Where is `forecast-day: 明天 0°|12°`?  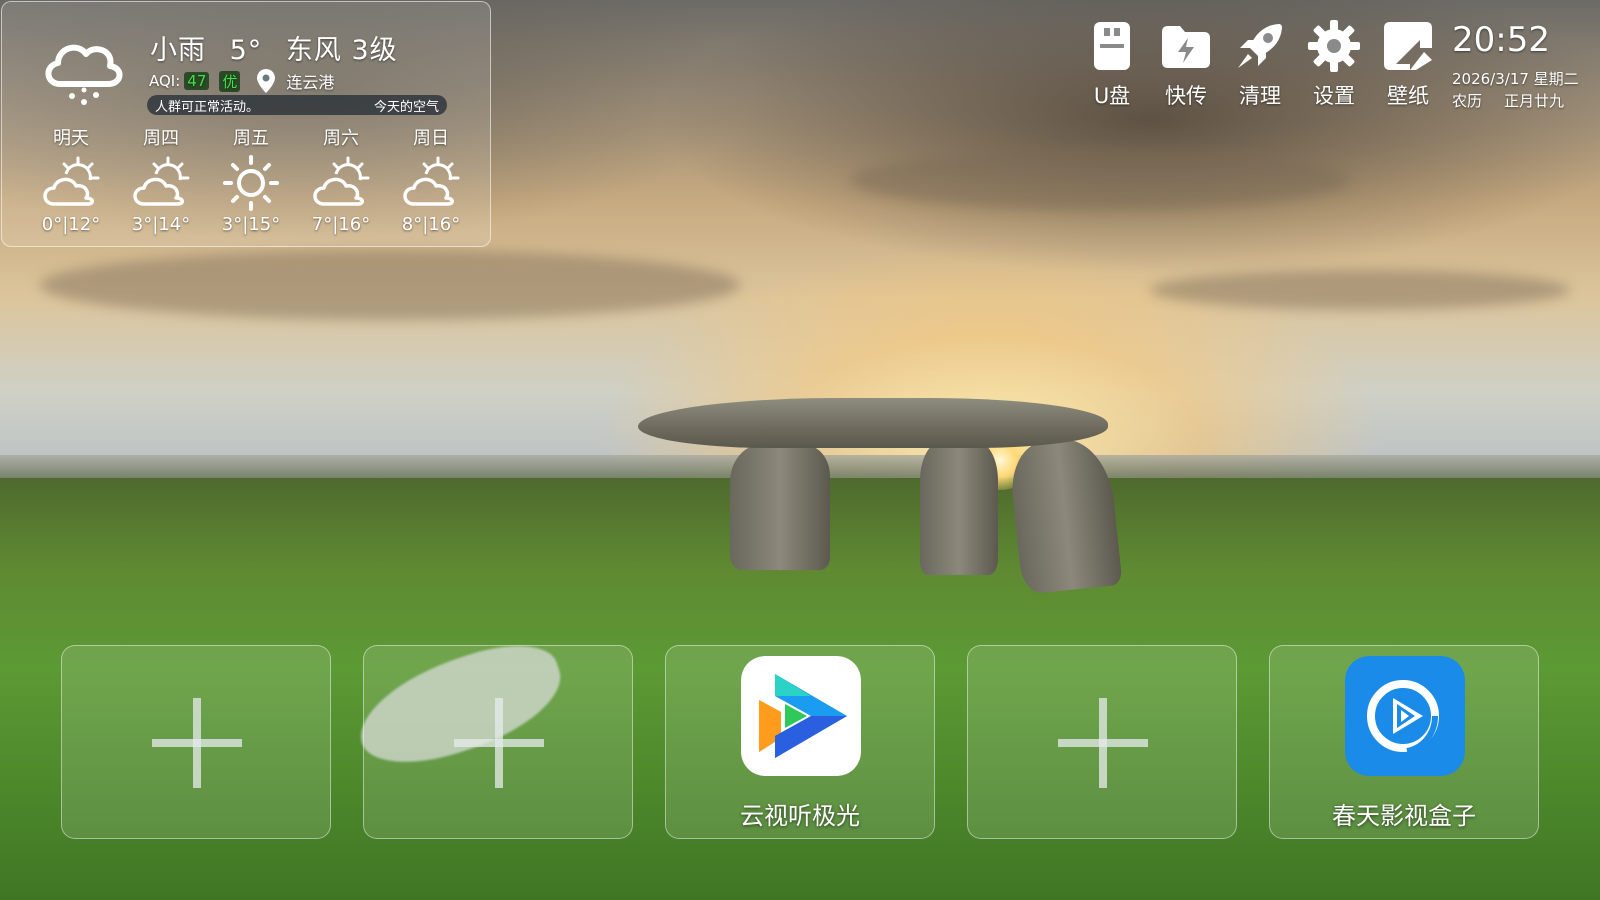 forecast-day: 明天 0°|12° is located at coordinates (71, 184).